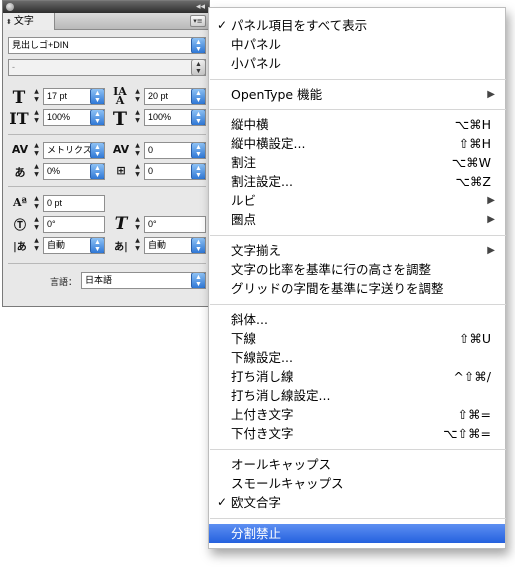 The width and height of the screenshot is (515, 570). Describe the element at coordinates (137, 117) in the screenshot. I see `horizontal-scale-stepper: ▲ ▼` at that location.